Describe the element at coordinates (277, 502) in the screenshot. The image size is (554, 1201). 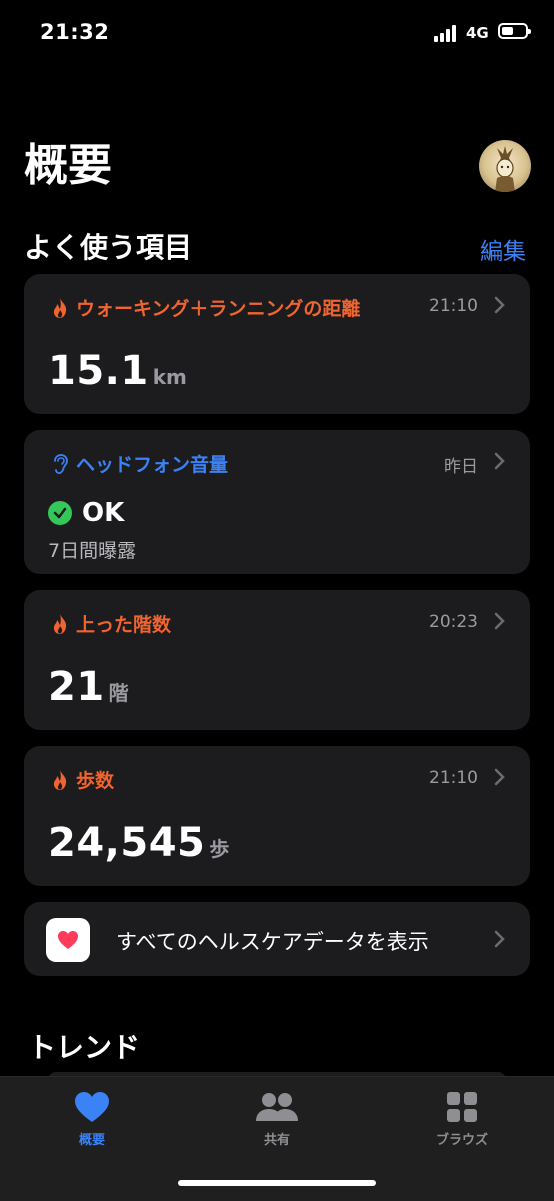
I see `card-headphone-volume: ヘッドフォン音量 昨日 OK 7日間曝露` at that location.